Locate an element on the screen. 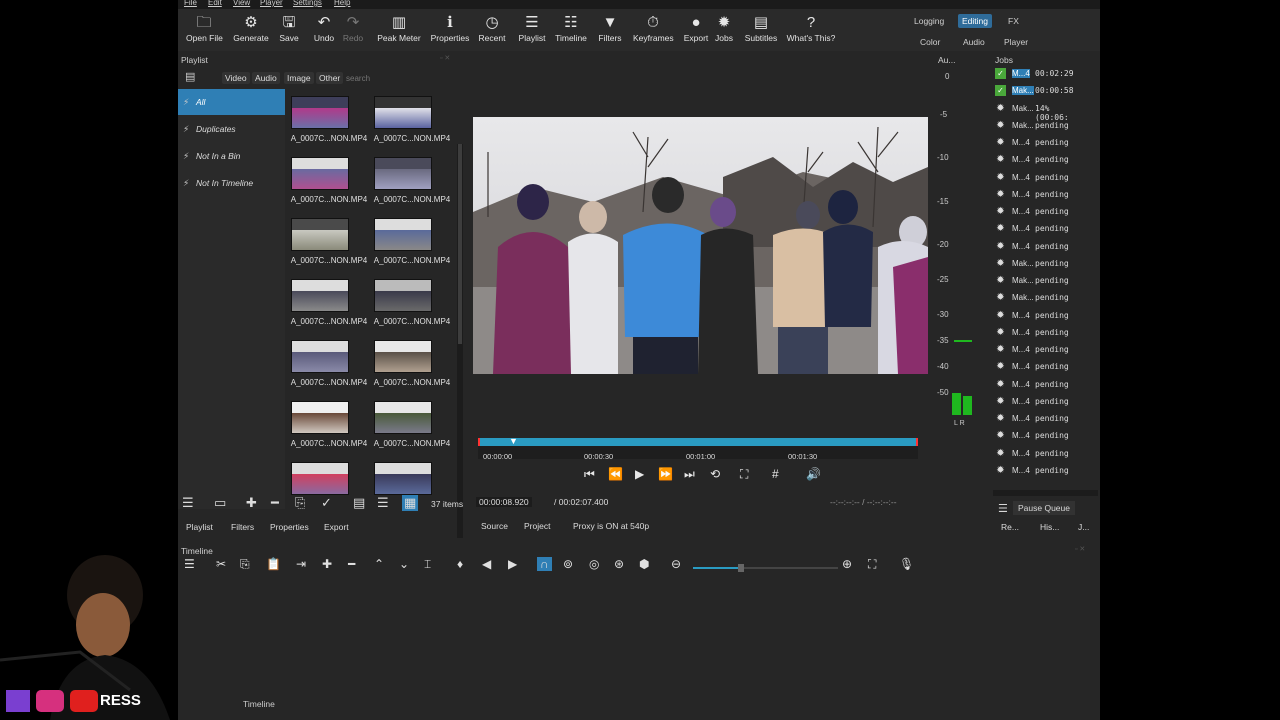  video-preview is located at coordinates (700, 245).